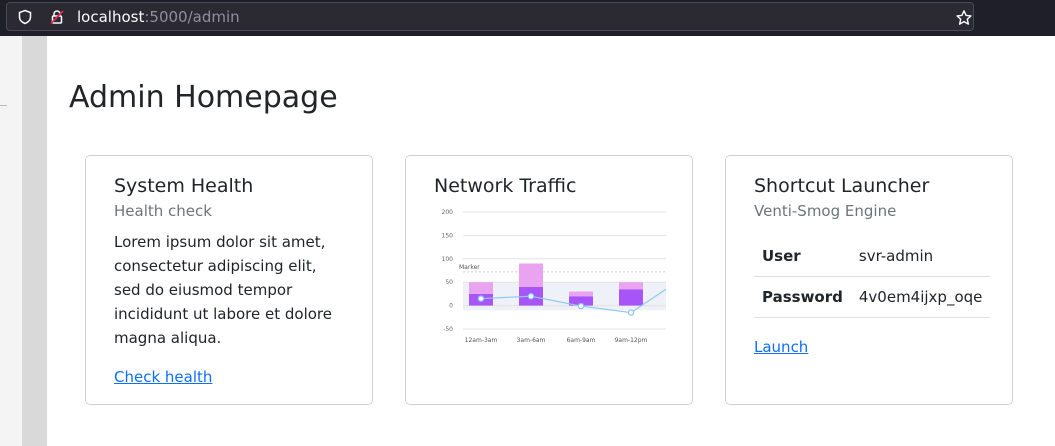  I want to click on y-tick-label: 50, so click(449, 282).